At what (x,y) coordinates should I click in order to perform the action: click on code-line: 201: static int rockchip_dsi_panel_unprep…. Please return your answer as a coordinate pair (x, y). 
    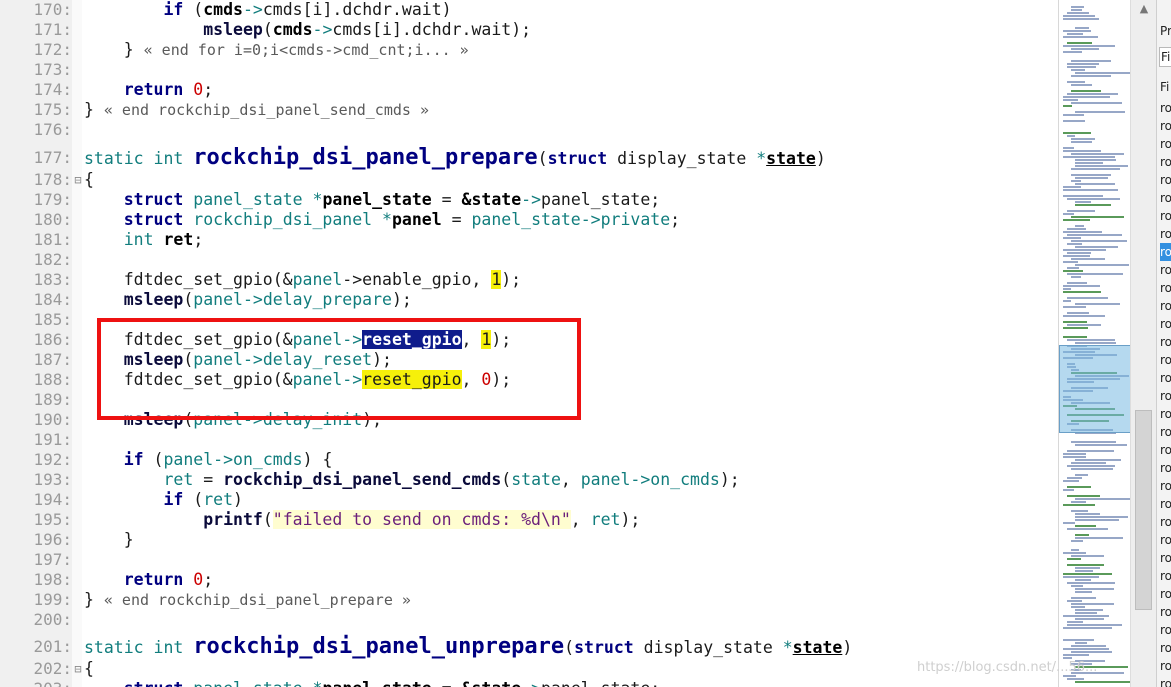
    Looking at the image, I should click on (529, 647).